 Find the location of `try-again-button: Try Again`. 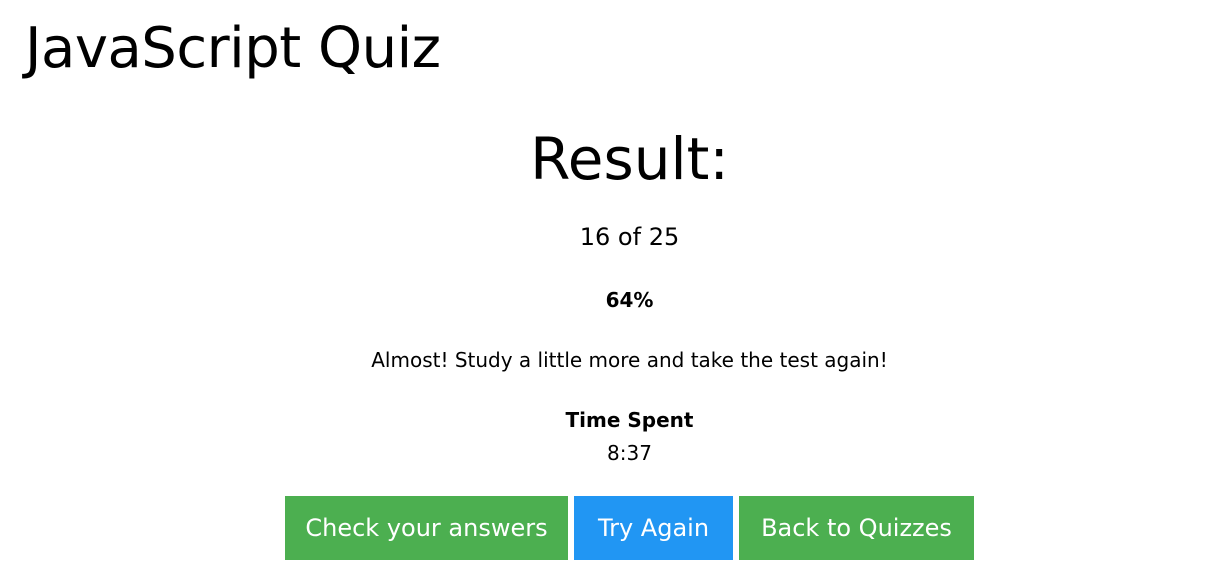

try-again-button: Try Again is located at coordinates (653, 528).